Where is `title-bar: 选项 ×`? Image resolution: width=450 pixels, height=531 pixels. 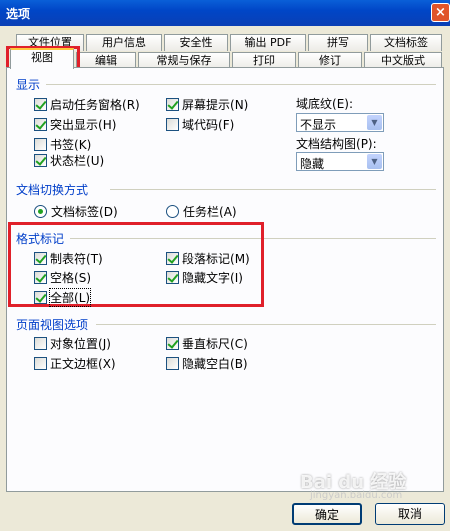
title-bar: 选项 × is located at coordinates (225, 13).